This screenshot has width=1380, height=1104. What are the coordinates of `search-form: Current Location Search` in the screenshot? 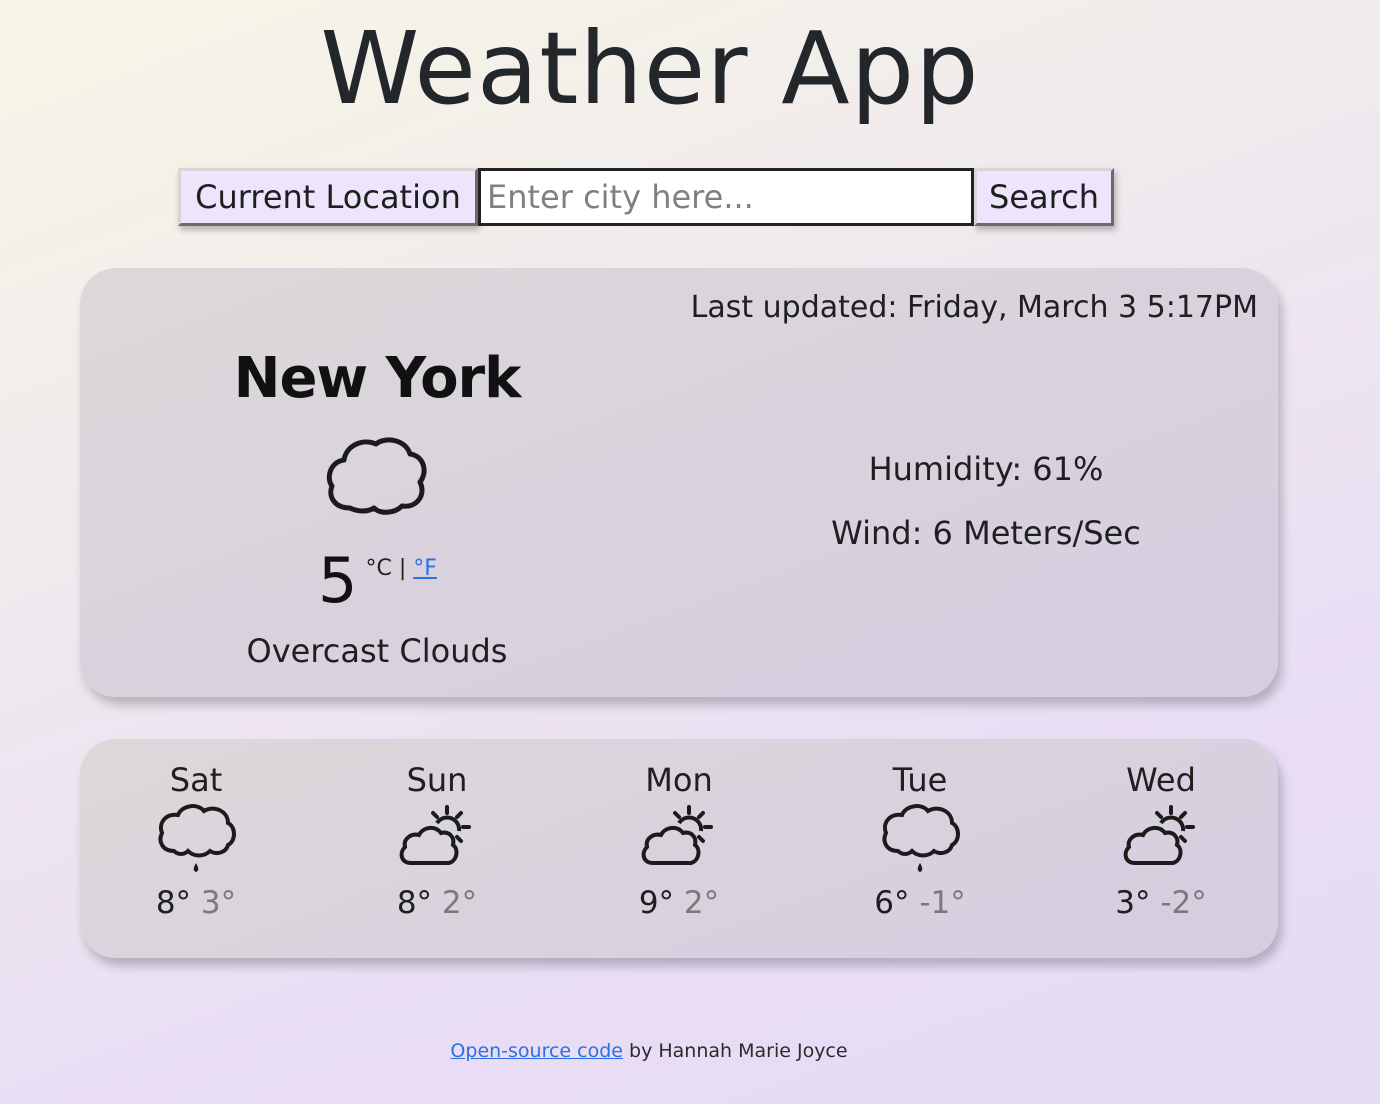 It's located at (646, 197).